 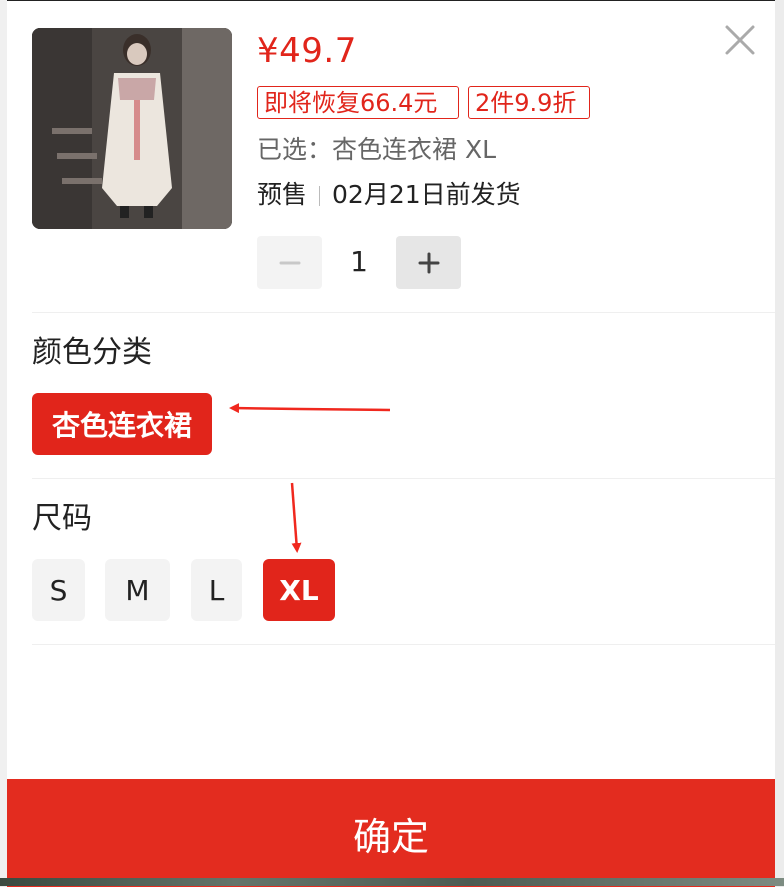 I want to click on currency-symbol: ¥, so click(x=268, y=51).